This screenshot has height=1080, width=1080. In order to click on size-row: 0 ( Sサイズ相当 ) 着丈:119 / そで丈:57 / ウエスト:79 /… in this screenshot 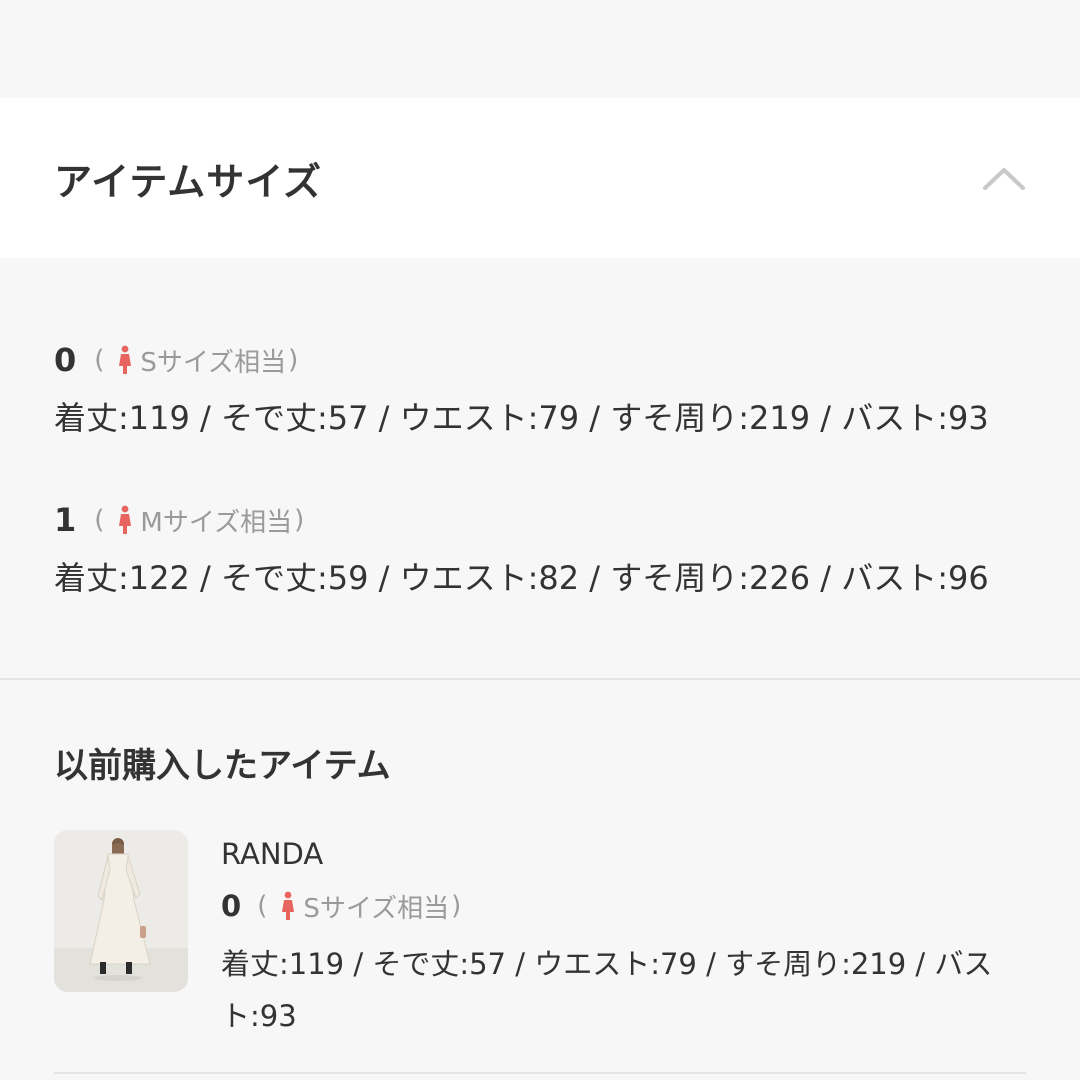, I will do `click(540, 389)`.